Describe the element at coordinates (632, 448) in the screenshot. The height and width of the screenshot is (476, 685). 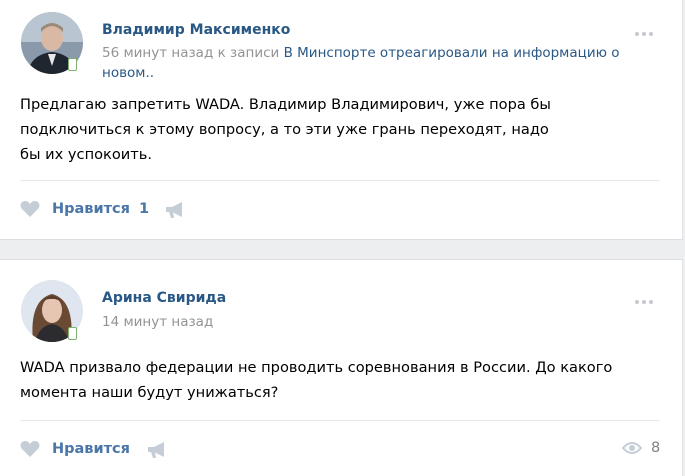
I see `eye-icon` at that location.